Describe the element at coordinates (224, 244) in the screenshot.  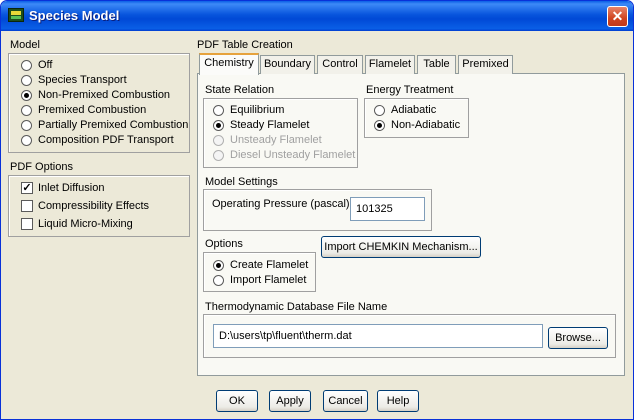
I see `options-label: Options` at that location.